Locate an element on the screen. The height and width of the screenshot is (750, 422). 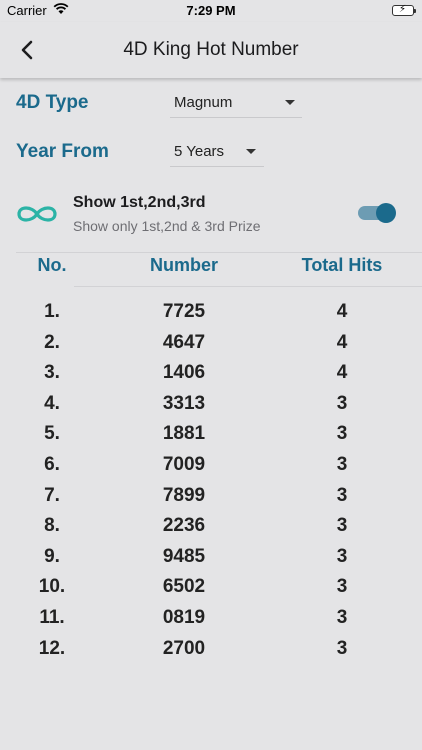
table-row: 11. 0819 3 is located at coordinates (211, 618).